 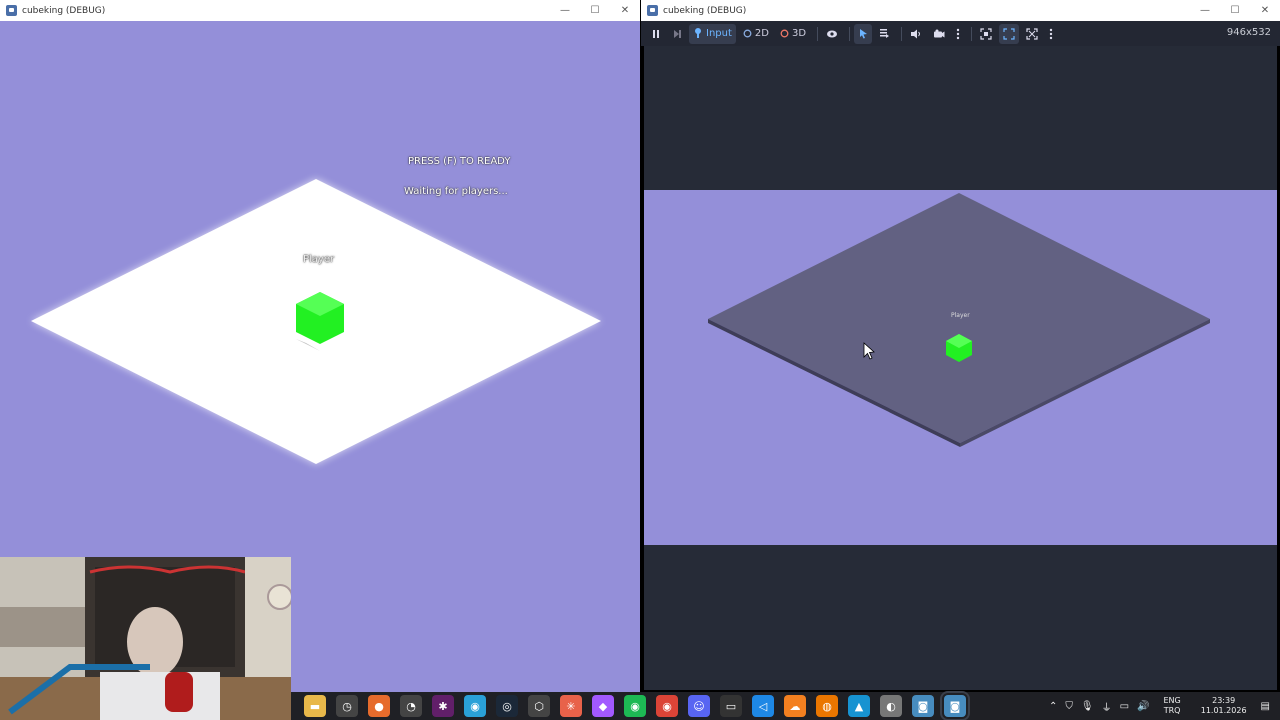 I want to click on joystick-icon, so click(x=698, y=32).